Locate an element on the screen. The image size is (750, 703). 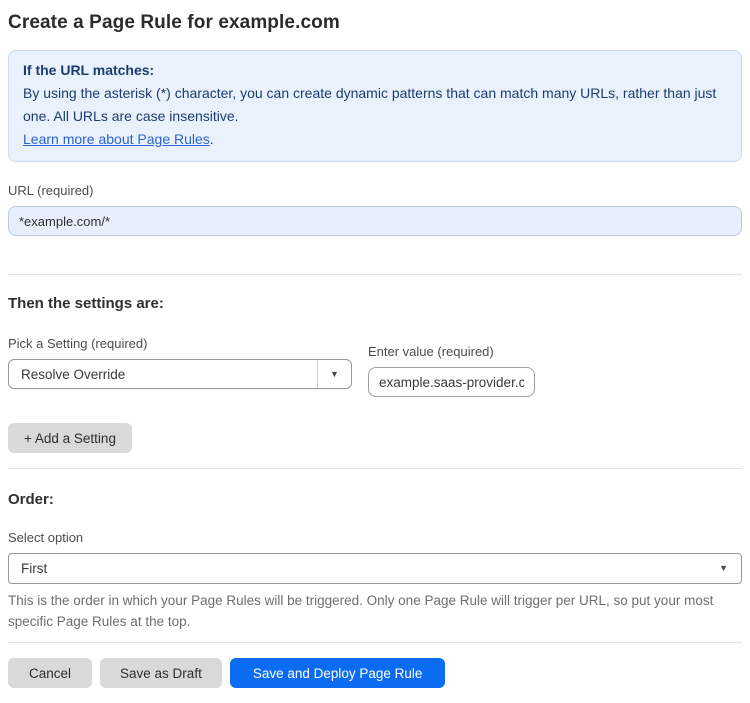
info-box-link-line: Learn more about Page Rules. is located at coordinates (375, 139).